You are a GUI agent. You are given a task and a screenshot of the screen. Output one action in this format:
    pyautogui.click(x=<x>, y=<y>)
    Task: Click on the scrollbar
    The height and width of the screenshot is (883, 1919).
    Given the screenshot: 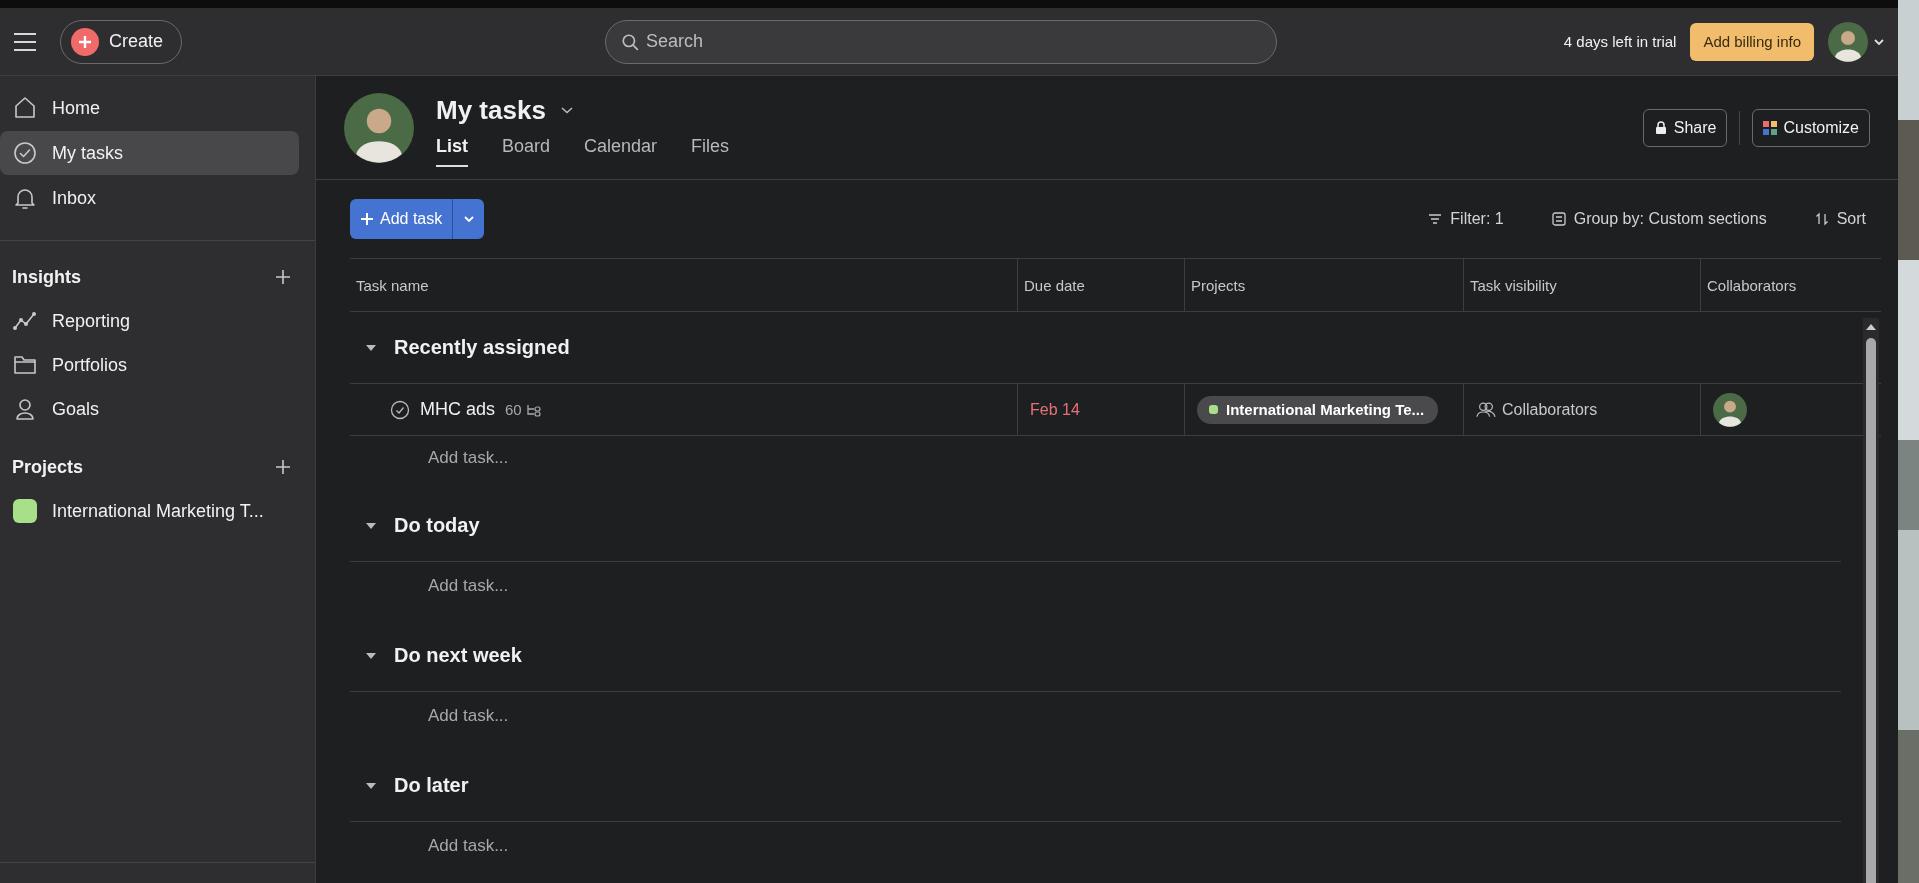 What is the action you would take?
    pyautogui.click(x=1871, y=600)
    